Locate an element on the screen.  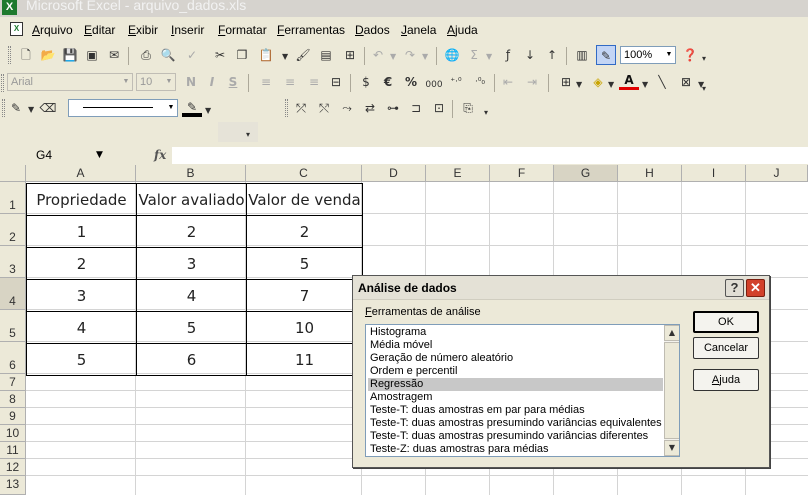
table-cell: 6 is located at coordinates (191, 359).